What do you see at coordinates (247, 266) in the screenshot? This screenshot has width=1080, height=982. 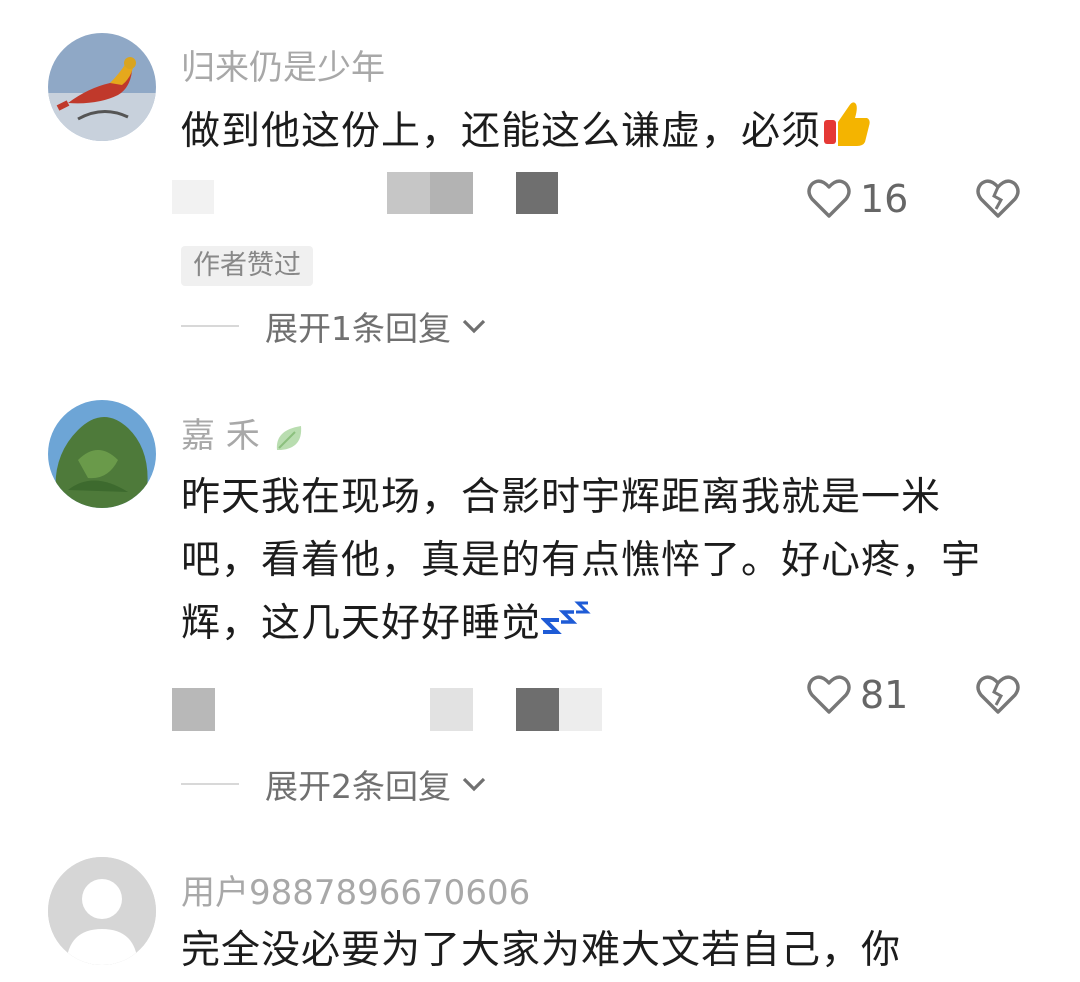 I see `author-liked-tag: 作者赞过` at bounding box center [247, 266].